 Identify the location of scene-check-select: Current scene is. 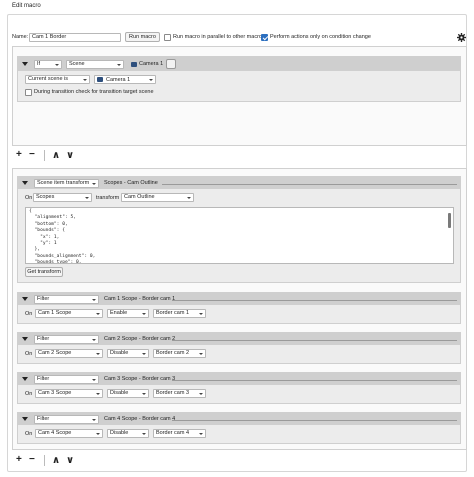
(57, 79).